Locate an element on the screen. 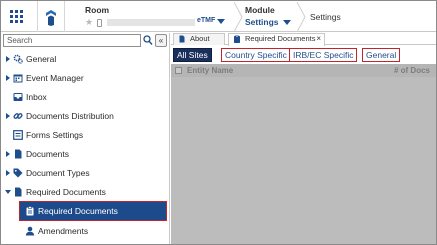  person-icon is located at coordinates (30, 231).